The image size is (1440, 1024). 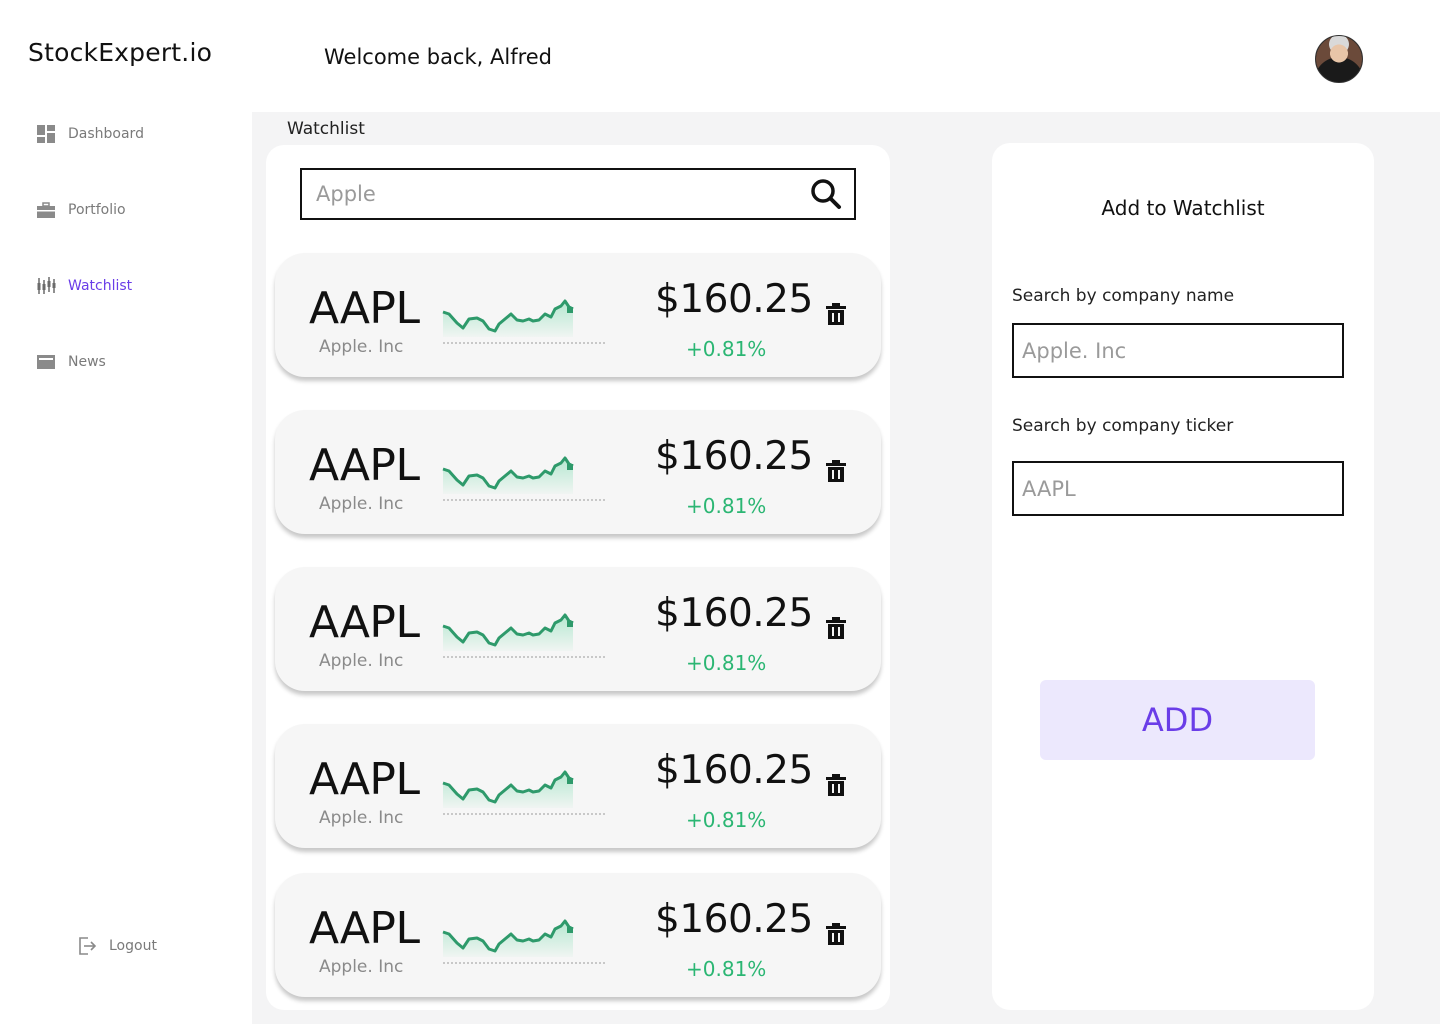 I want to click on app-logo: StockExpert.io, so click(x=120, y=52).